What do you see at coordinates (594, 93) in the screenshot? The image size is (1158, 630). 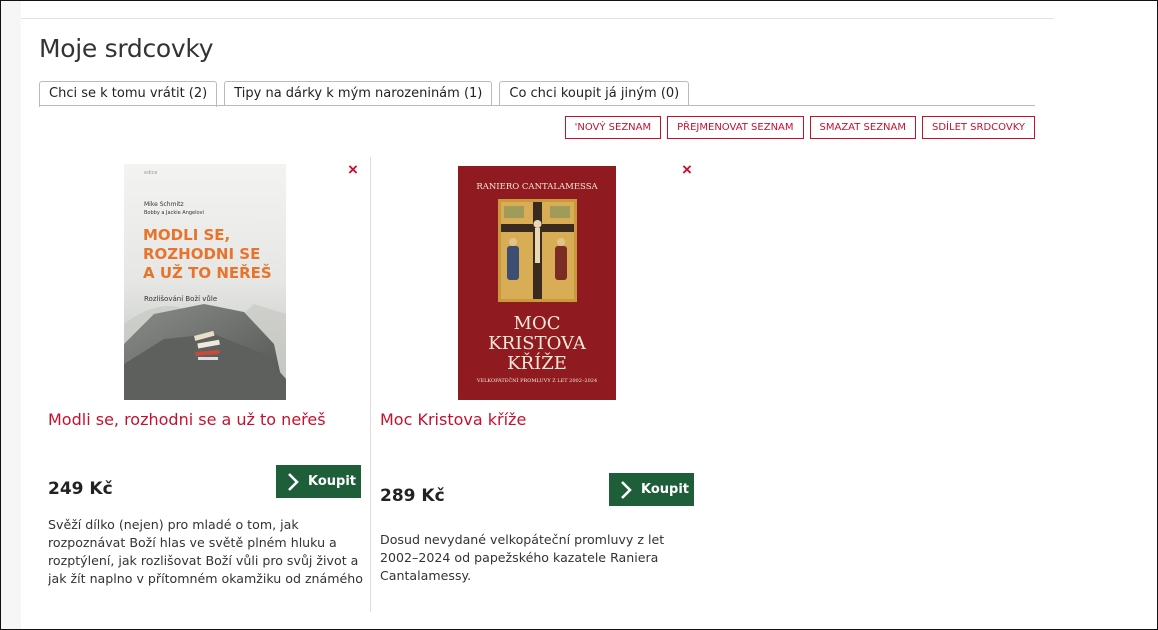 I see `tab-co-chci-koupit: Co chci koupit já jiným (0)` at bounding box center [594, 93].